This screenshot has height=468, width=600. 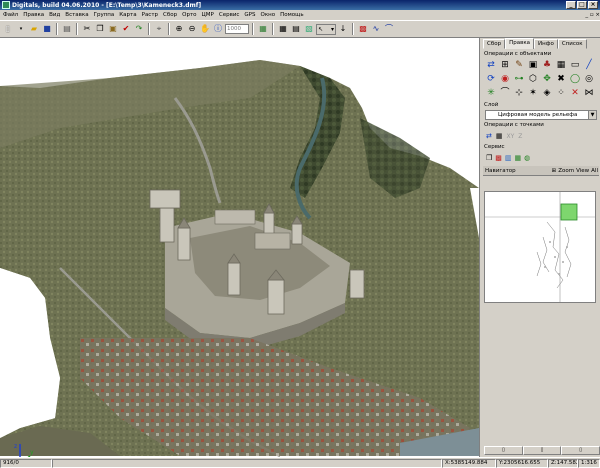 I want to click on menu-collect: Сбор, so click(x=170, y=15).